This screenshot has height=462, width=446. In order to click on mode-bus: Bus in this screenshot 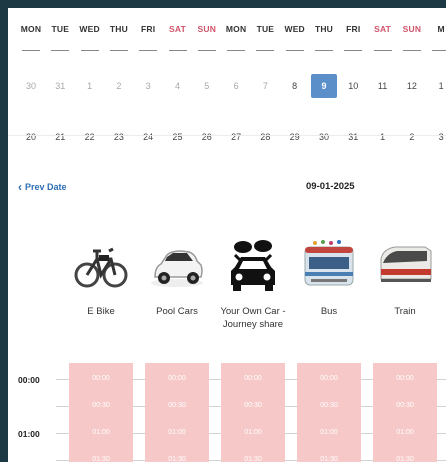, I will do `click(329, 277)`.